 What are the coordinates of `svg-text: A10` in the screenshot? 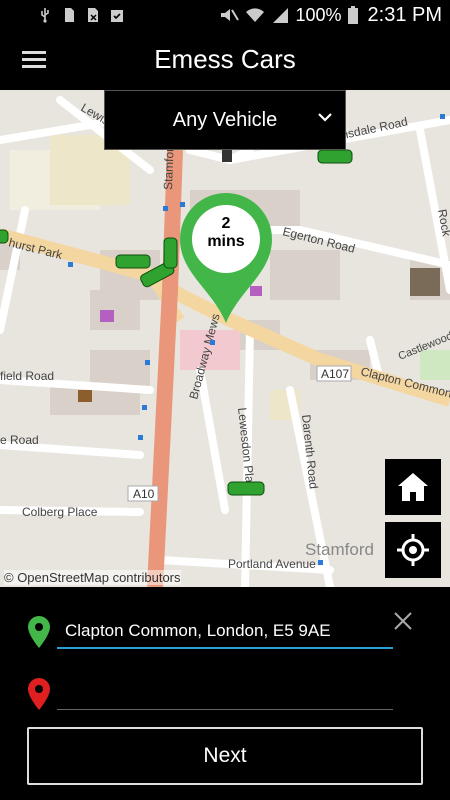 It's located at (144, 494).